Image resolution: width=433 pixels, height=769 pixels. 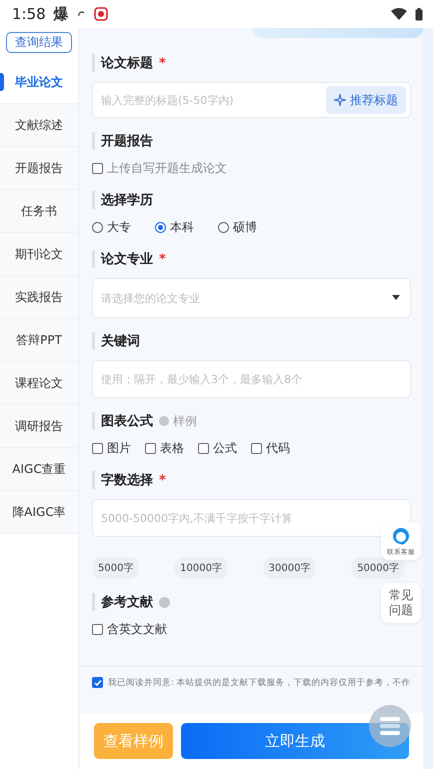 I want to click on checkbox-option: 表格, so click(x=164, y=448).